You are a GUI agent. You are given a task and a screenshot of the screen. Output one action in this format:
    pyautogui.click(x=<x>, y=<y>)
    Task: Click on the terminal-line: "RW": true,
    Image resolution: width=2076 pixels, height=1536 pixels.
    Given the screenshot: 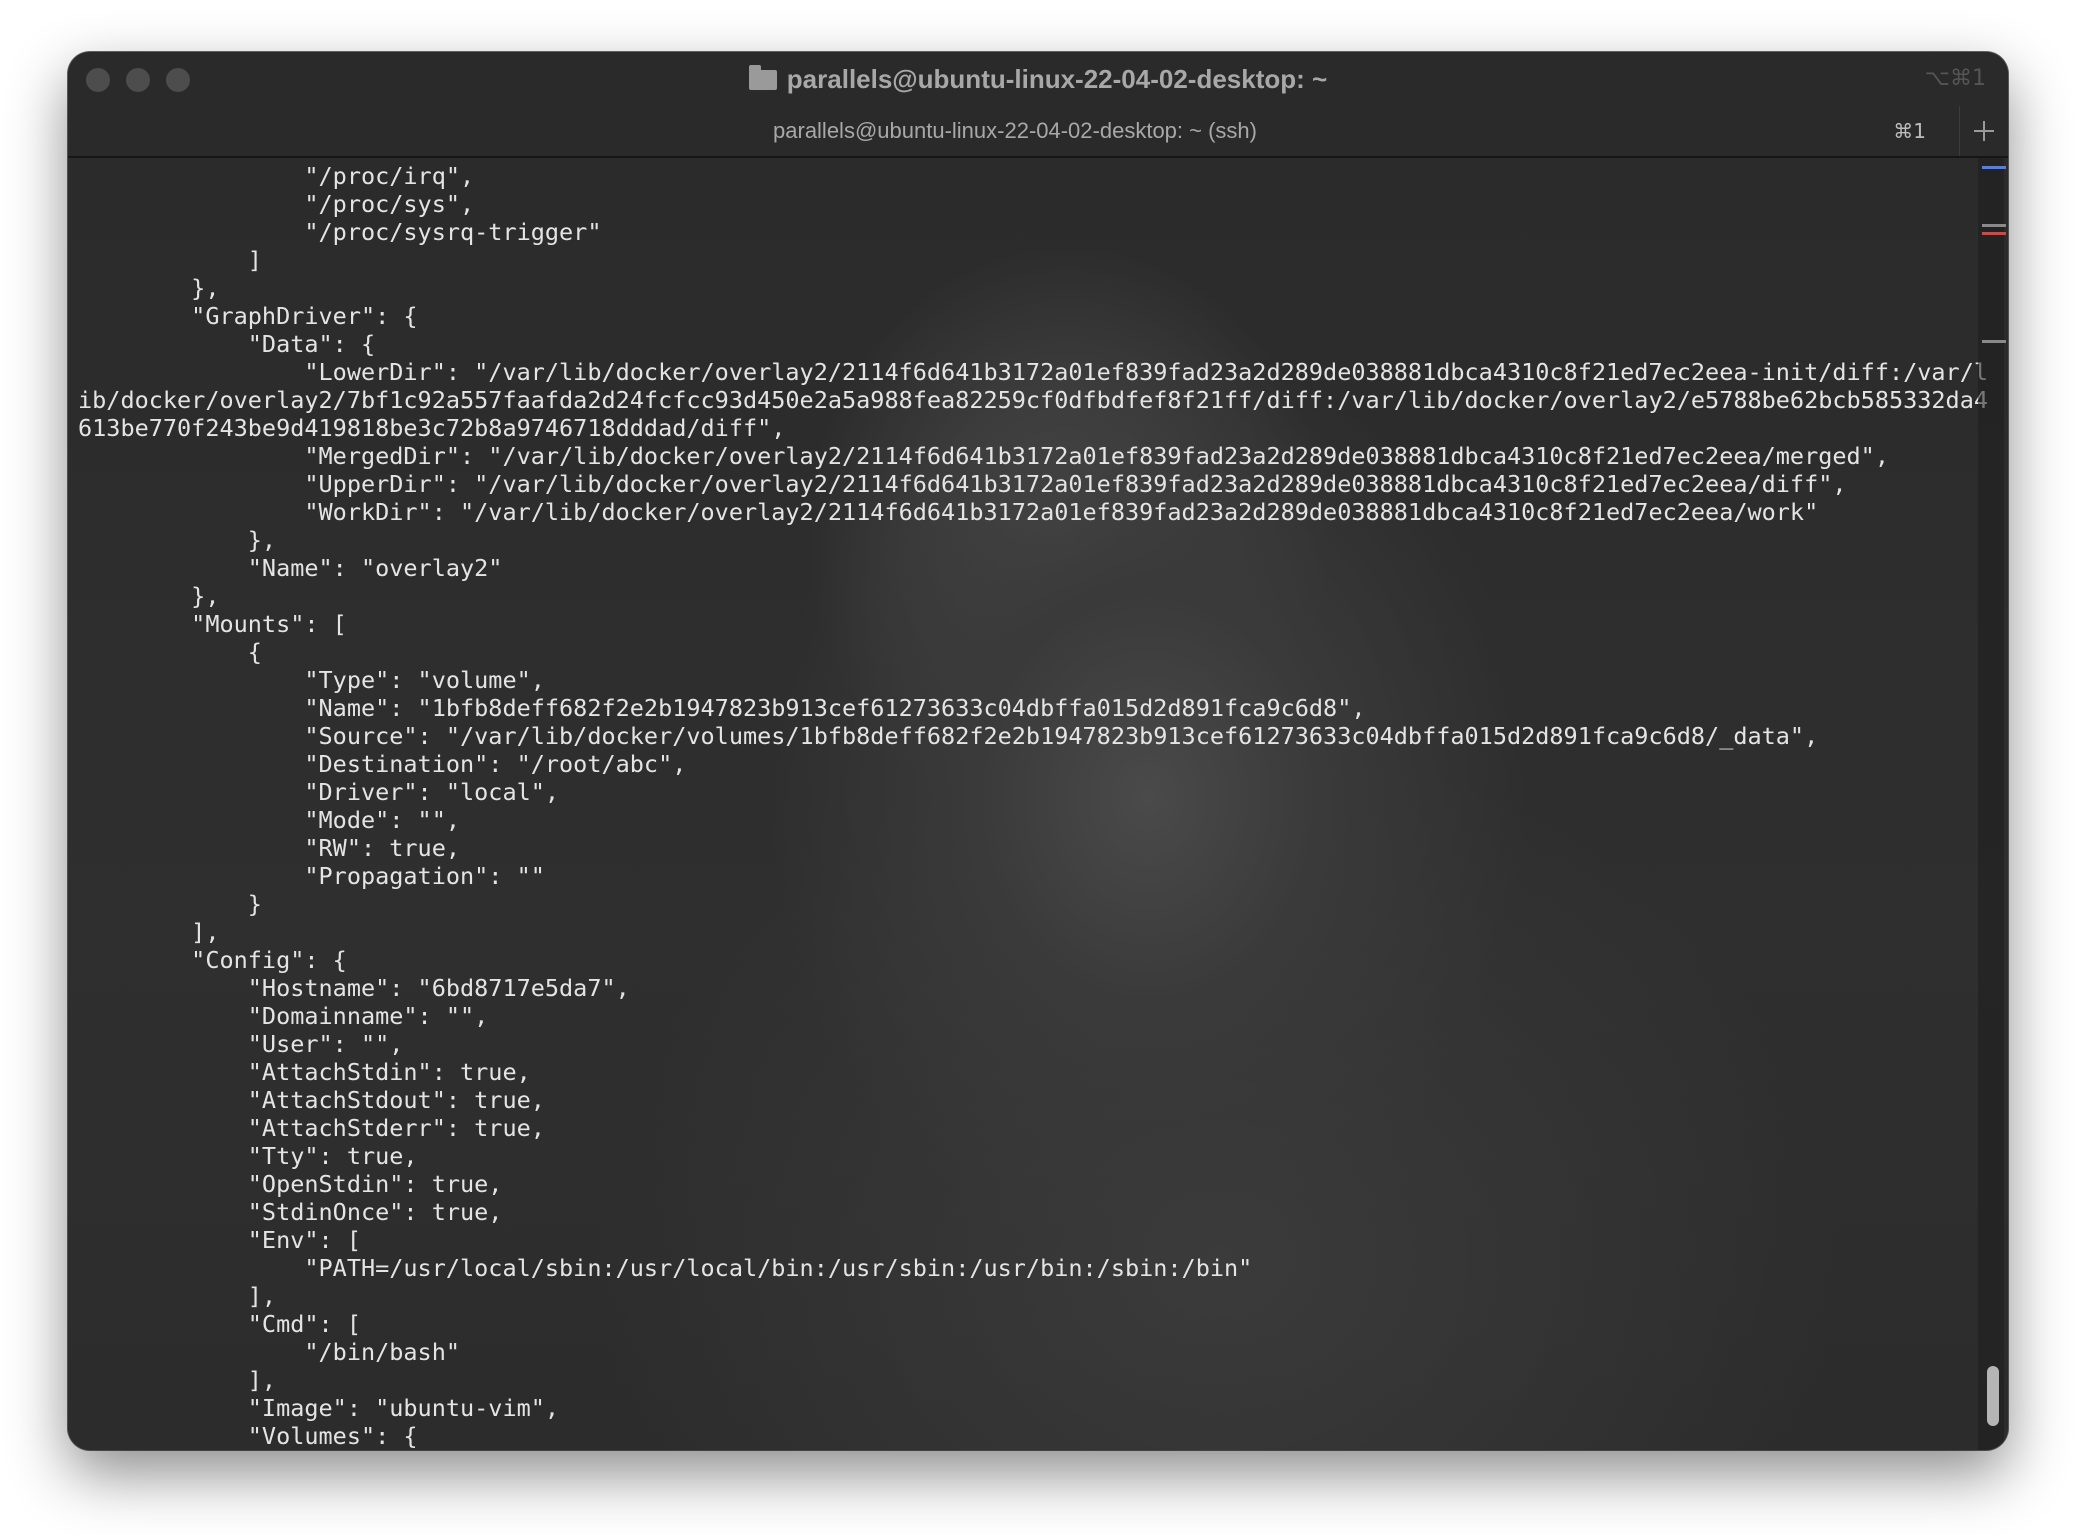 What is the action you would take?
    pyautogui.click(x=269, y=848)
    